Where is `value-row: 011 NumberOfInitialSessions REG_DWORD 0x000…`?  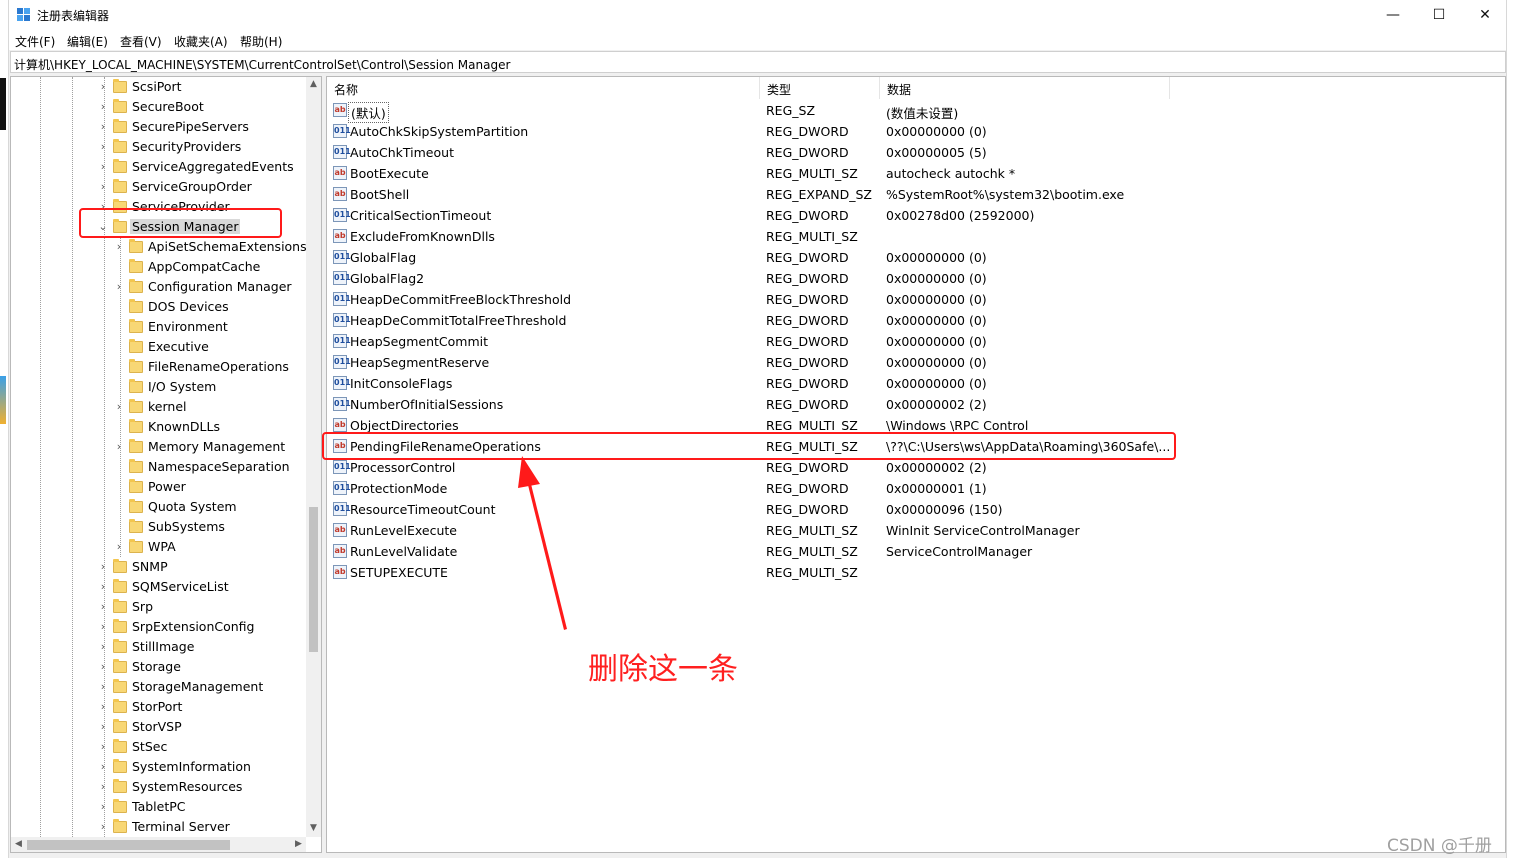 value-row: 011 NumberOfInitialSessions REG_DWORD 0x000… is located at coordinates (916, 404).